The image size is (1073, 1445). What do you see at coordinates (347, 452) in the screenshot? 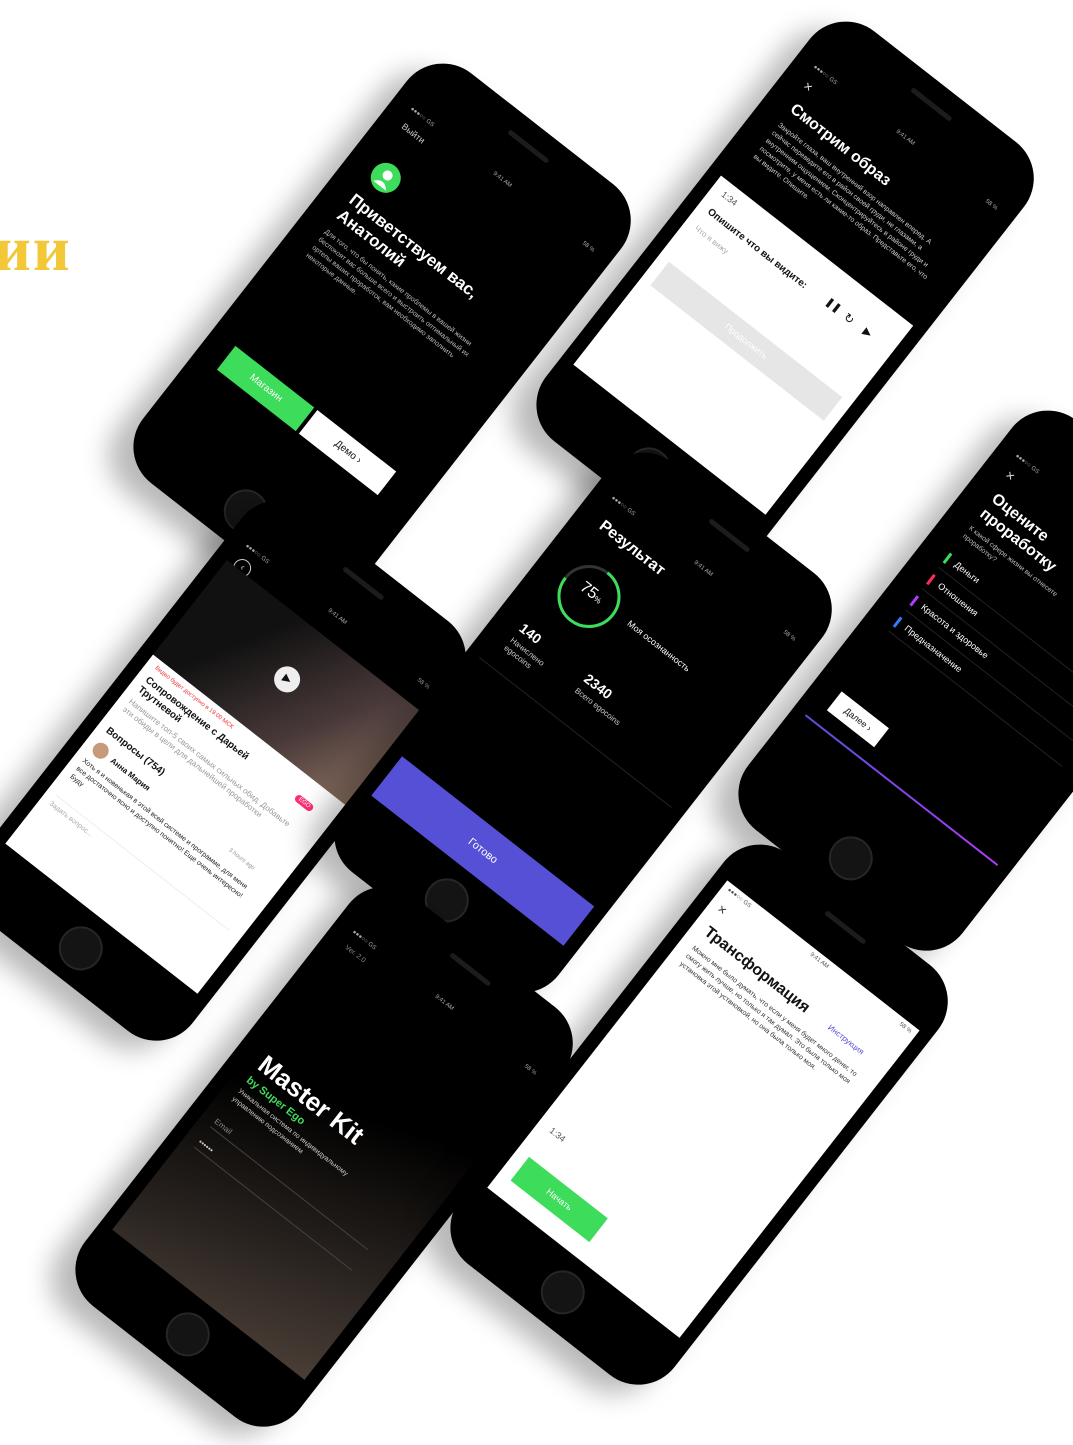
I see `demo-button: Демо ›` at bounding box center [347, 452].